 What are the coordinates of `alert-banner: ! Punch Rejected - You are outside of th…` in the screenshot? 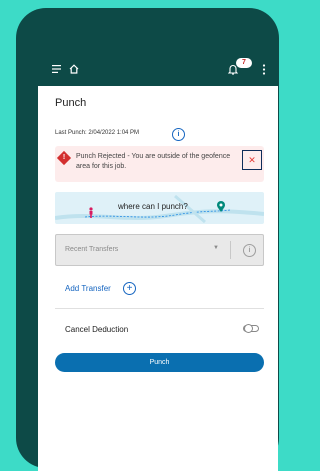 It's located at (159, 164).